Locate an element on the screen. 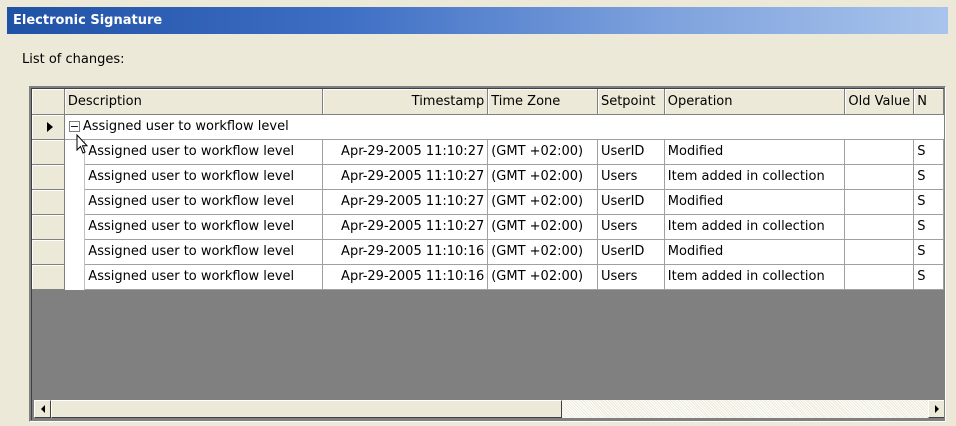  group-row: − Assigned user to workflow level is located at coordinates (488, 127).